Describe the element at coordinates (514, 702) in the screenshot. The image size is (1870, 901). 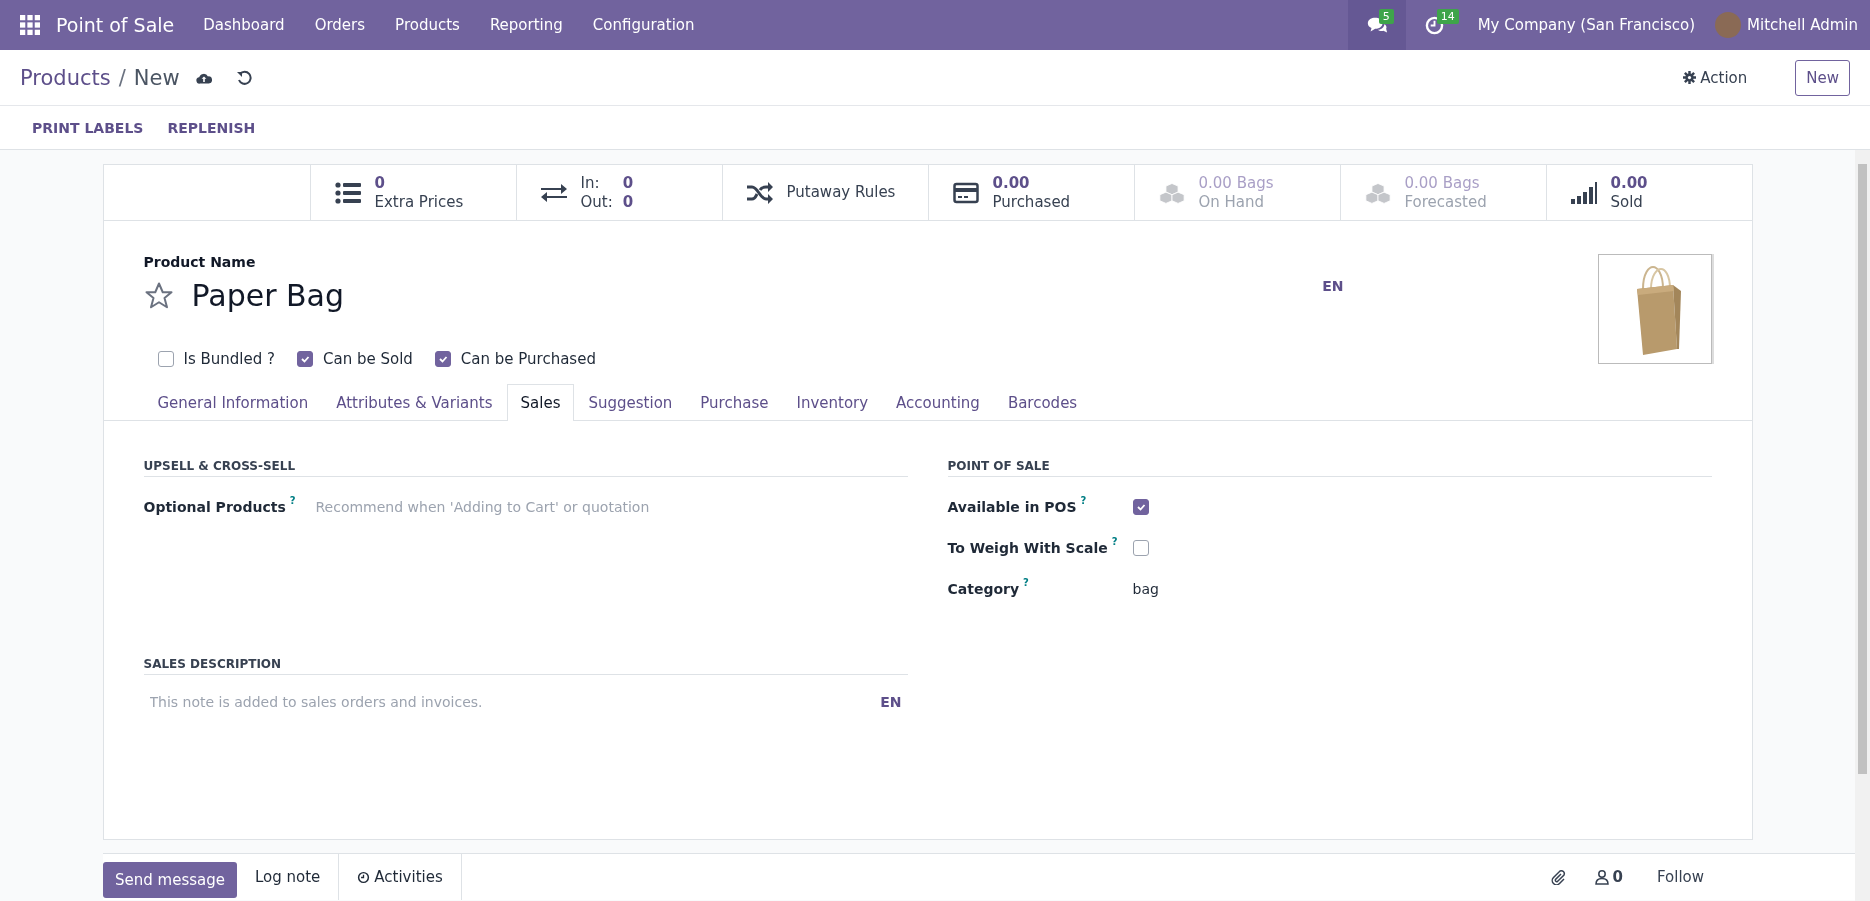
I see `input-field: This note is added to sales orders and invoices.` at that location.